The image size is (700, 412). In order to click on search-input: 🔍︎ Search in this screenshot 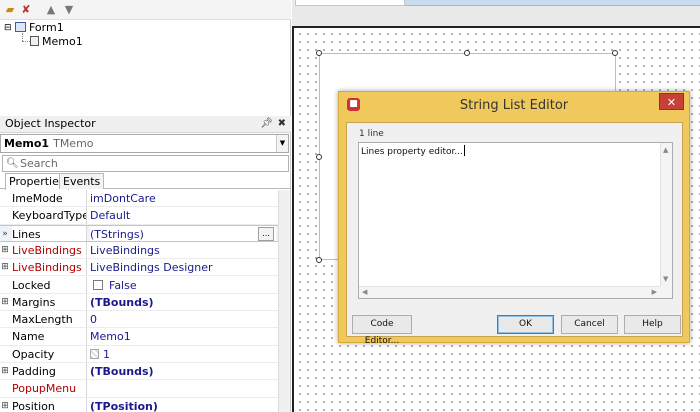, I will do `click(145, 163)`.